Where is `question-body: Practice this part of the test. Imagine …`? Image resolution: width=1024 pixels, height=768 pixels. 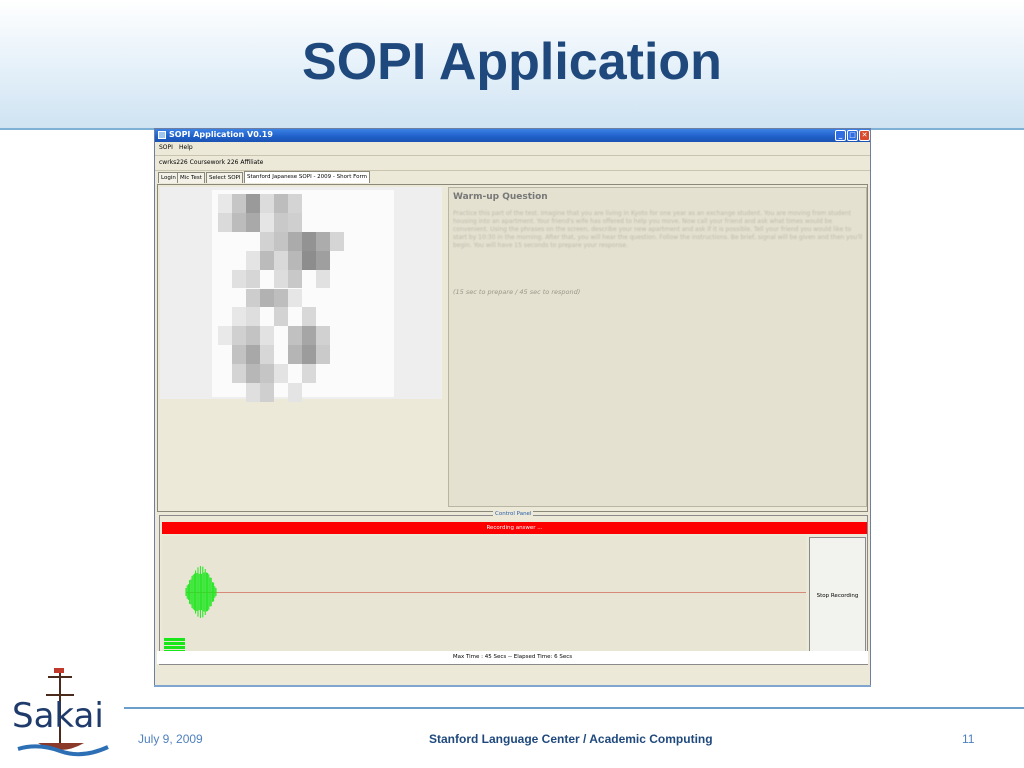
question-body: Practice this part of the test. Imagine … is located at coordinates (658, 229).